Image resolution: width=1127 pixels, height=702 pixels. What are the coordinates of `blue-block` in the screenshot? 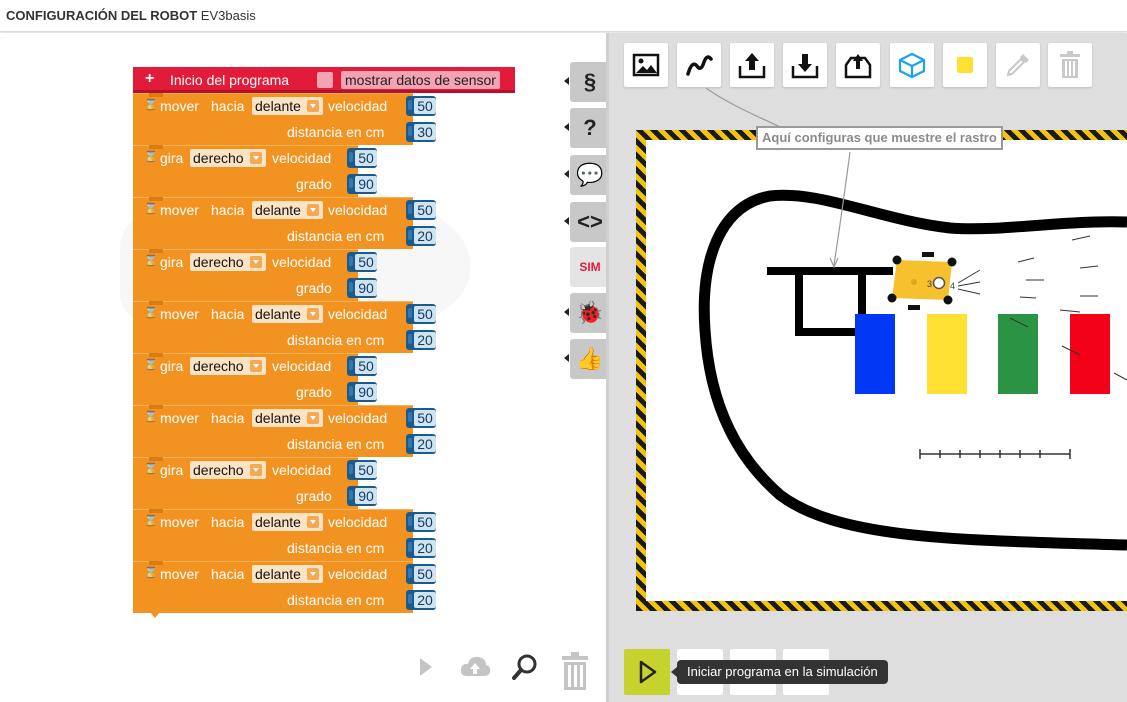 It's located at (875, 354).